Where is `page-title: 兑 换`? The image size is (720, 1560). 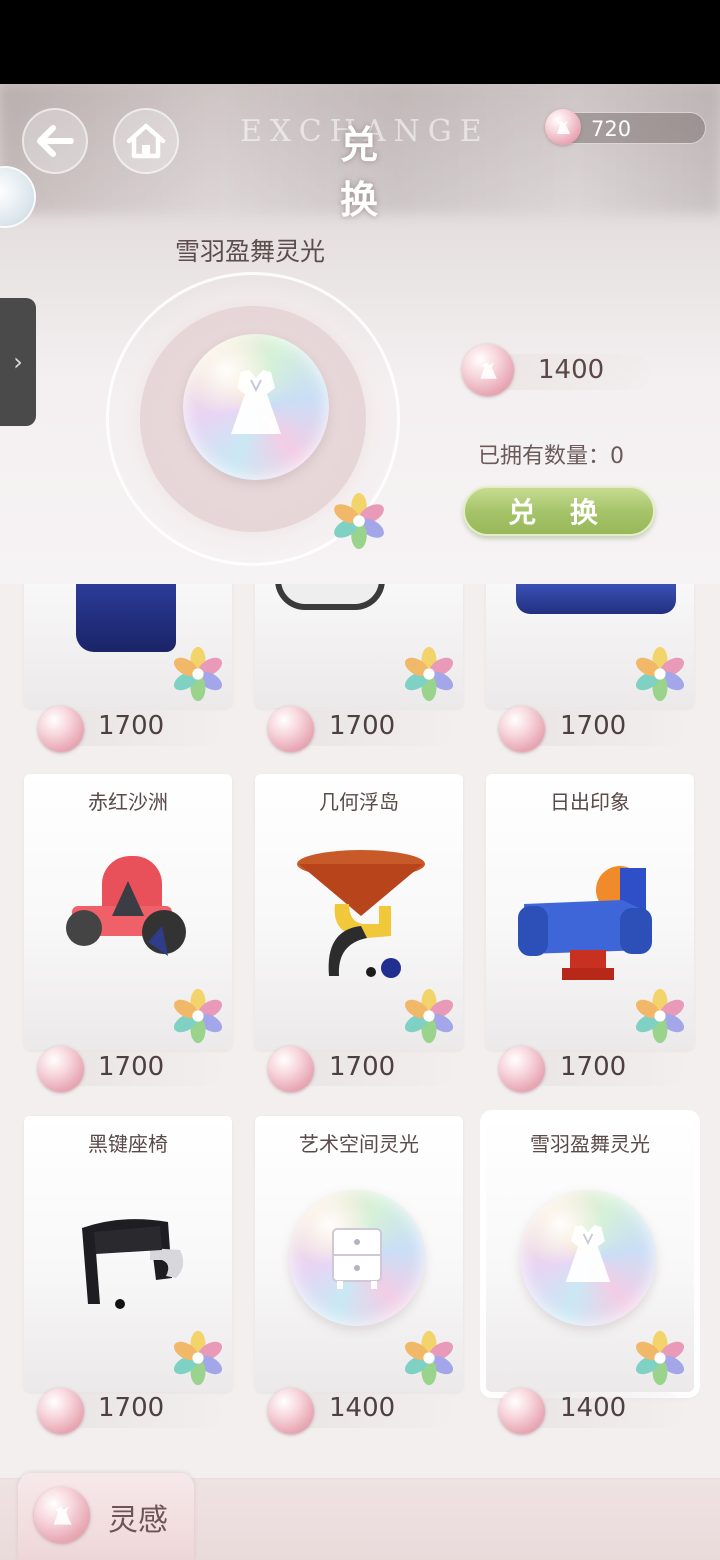
page-title: 兑 换 is located at coordinates (364, 172).